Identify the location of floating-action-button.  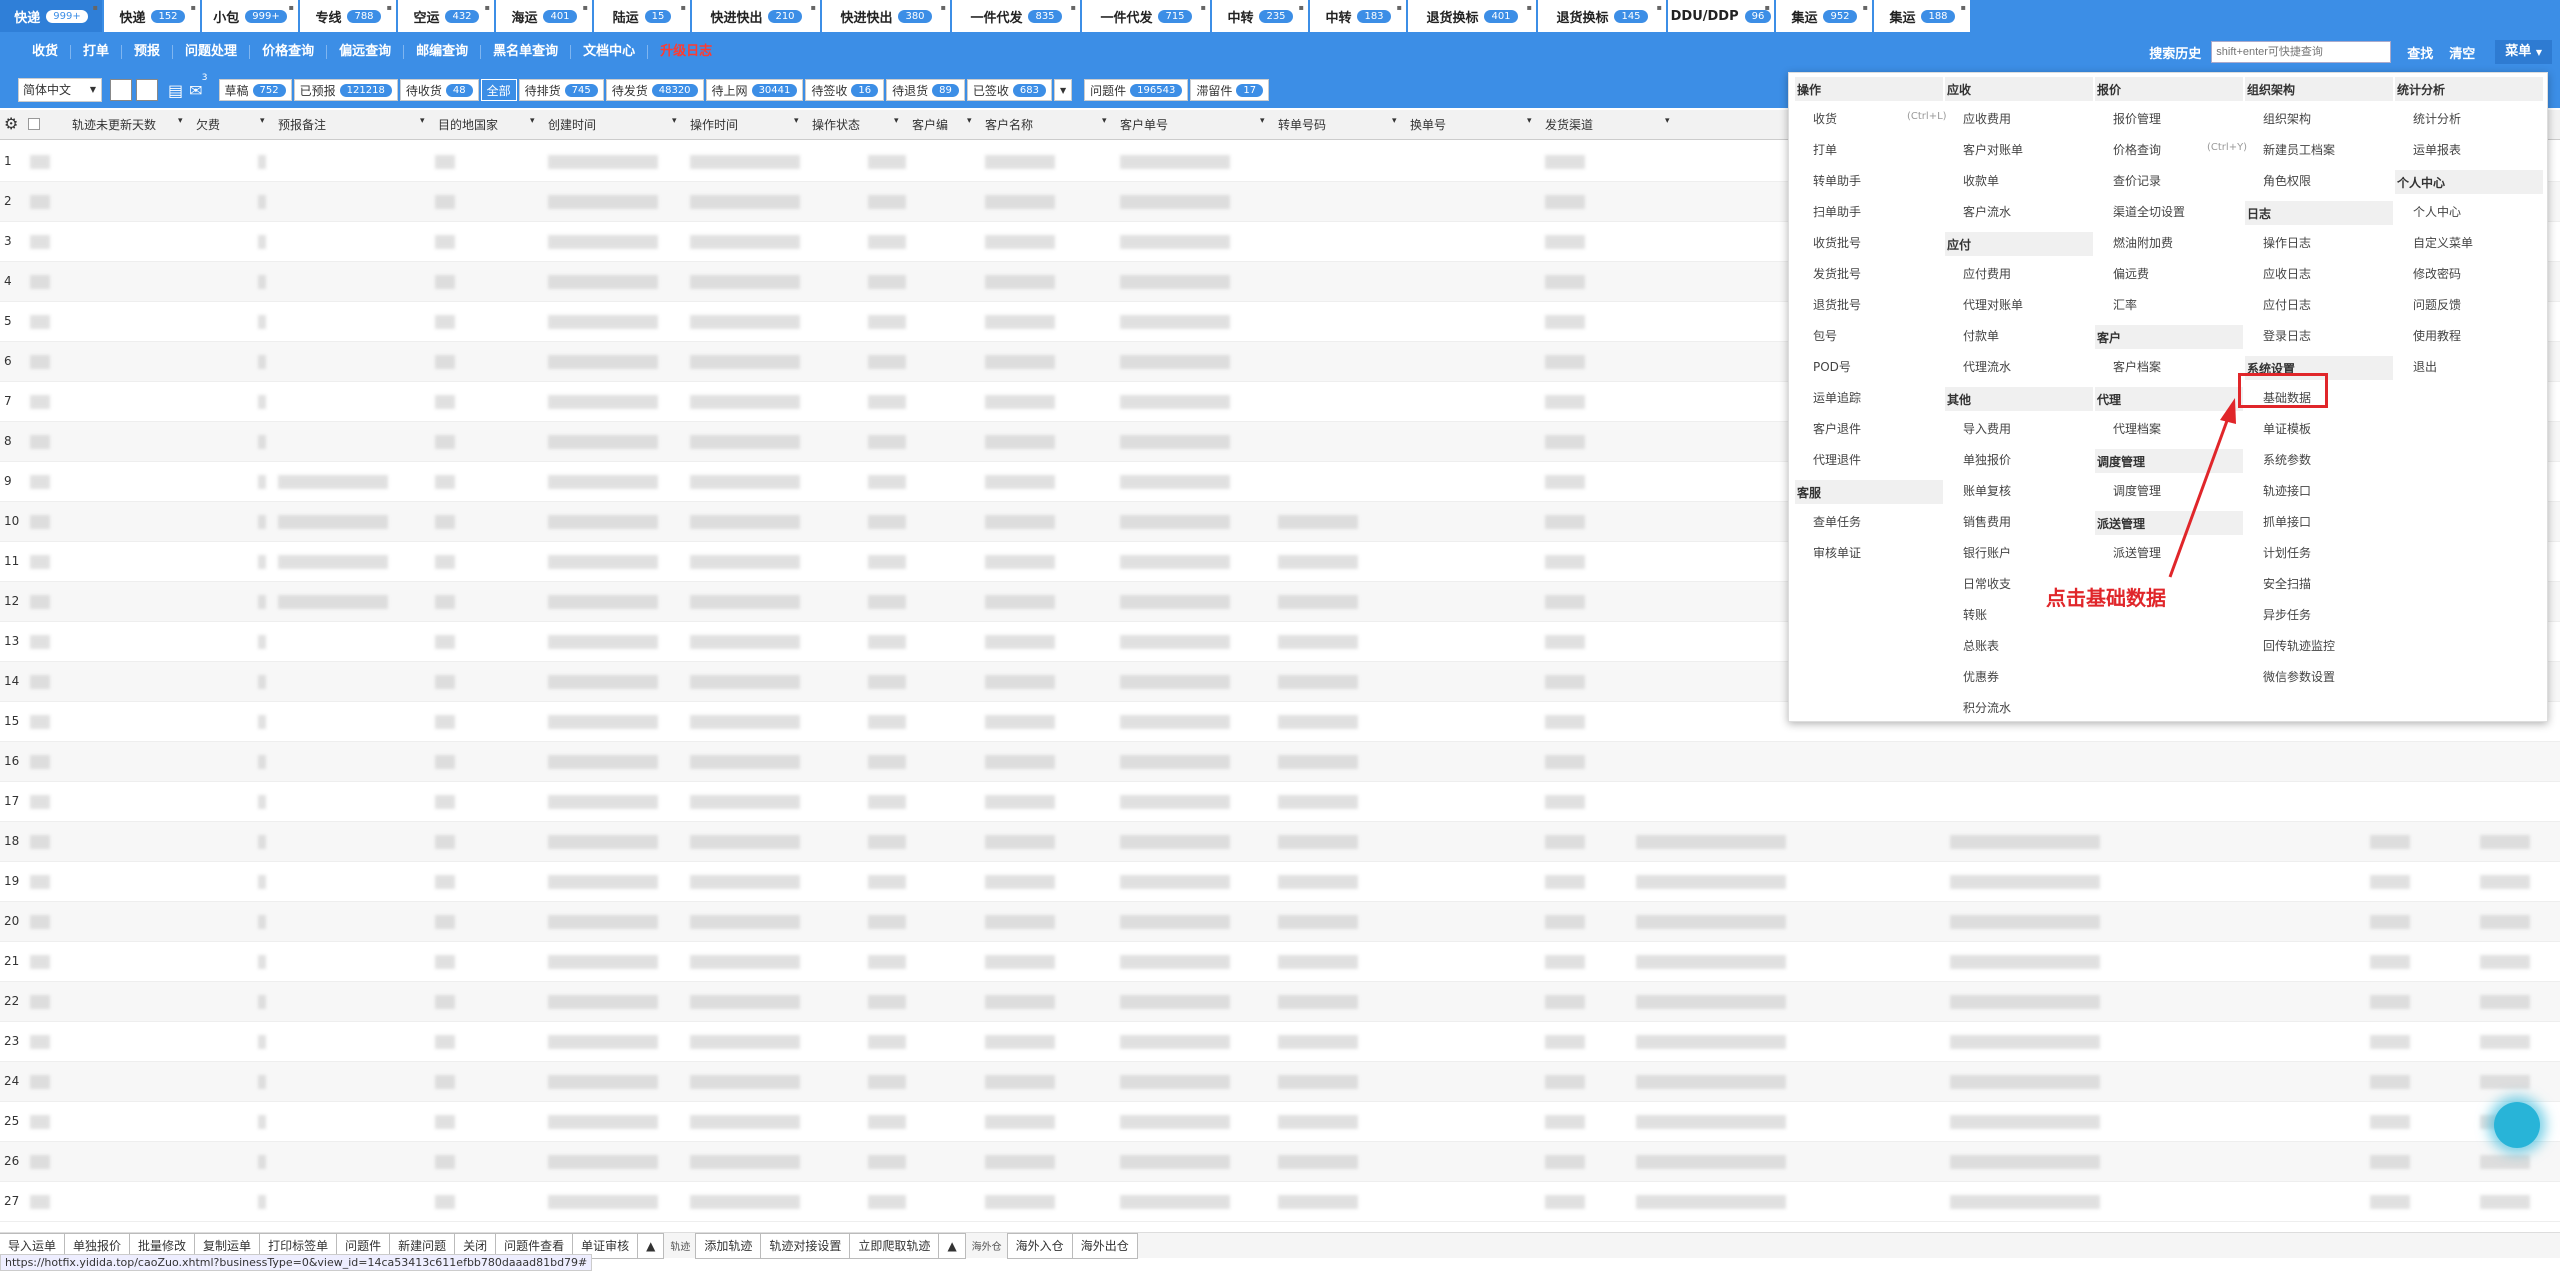
(2517, 1125).